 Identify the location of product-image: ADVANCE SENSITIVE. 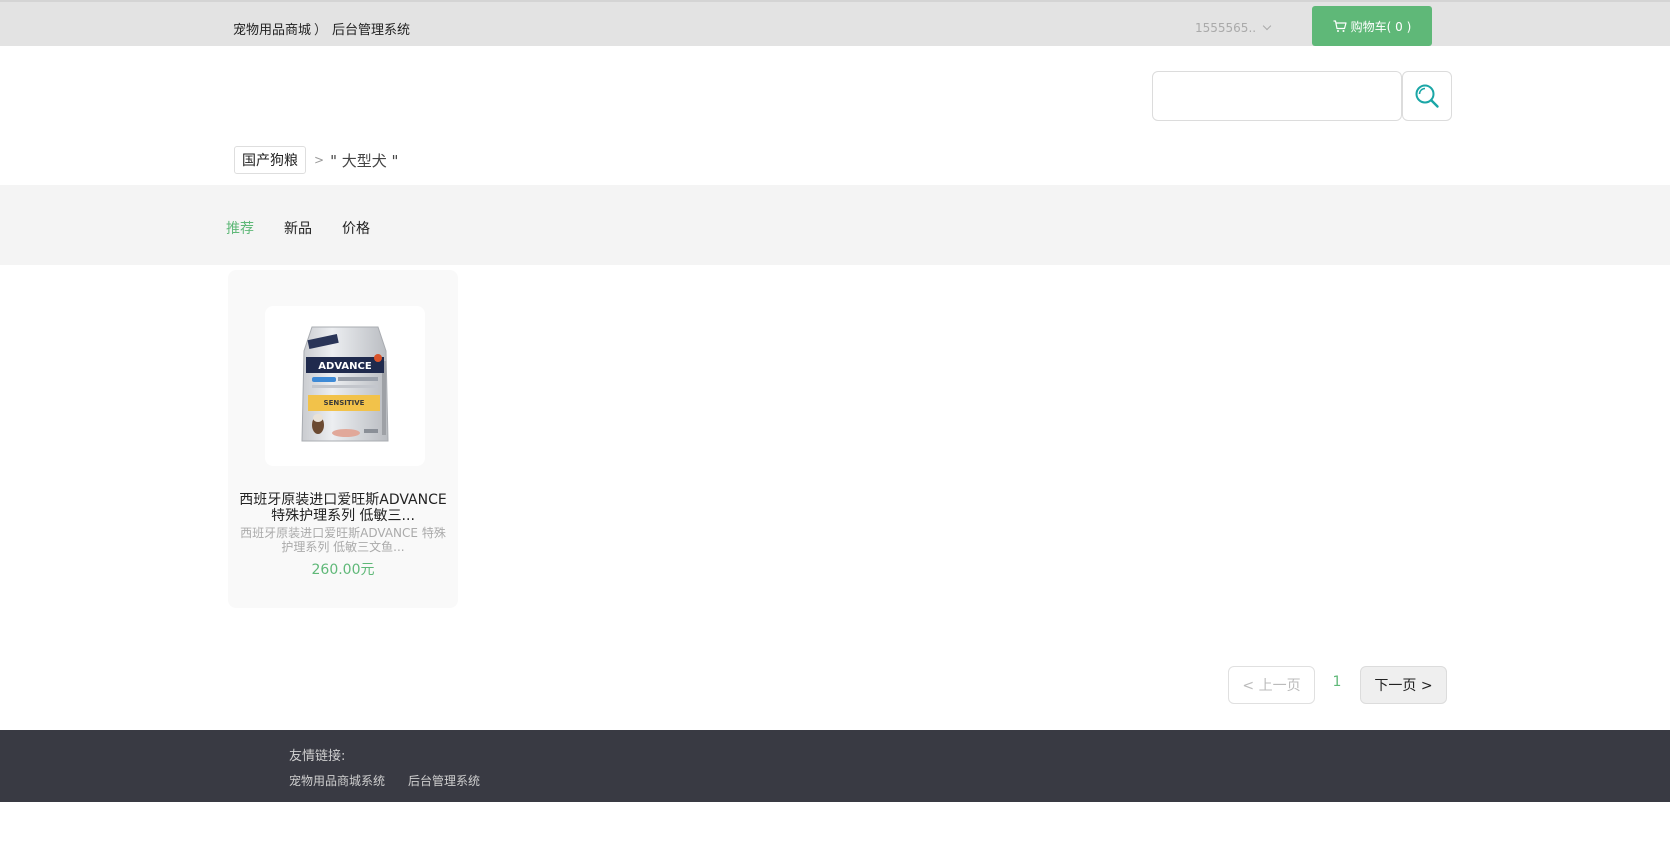
(345, 386).